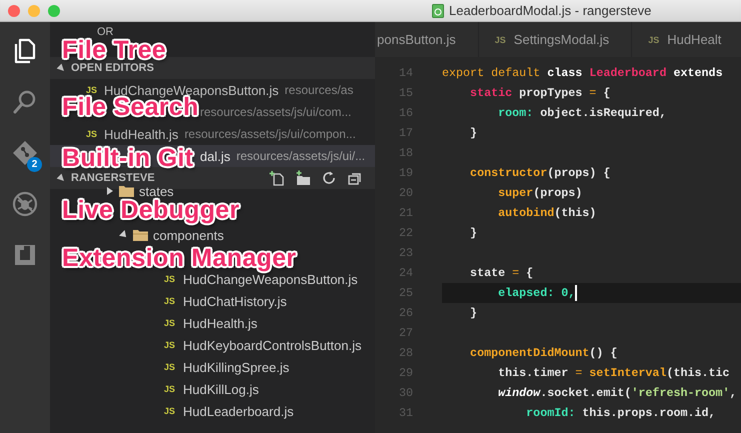 The image size is (741, 433). Describe the element at coordinates (156, 191) in the screenshot. I see `folder-name: states` at that location.